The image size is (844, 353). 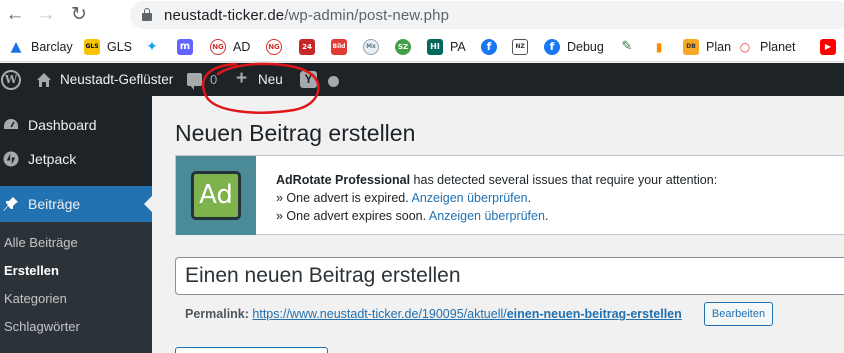 What do you see at coordinates (344, 198) in the screenshot?
I see `notice-line-1: » One advert is expired.` at bounding box center [344, 198].